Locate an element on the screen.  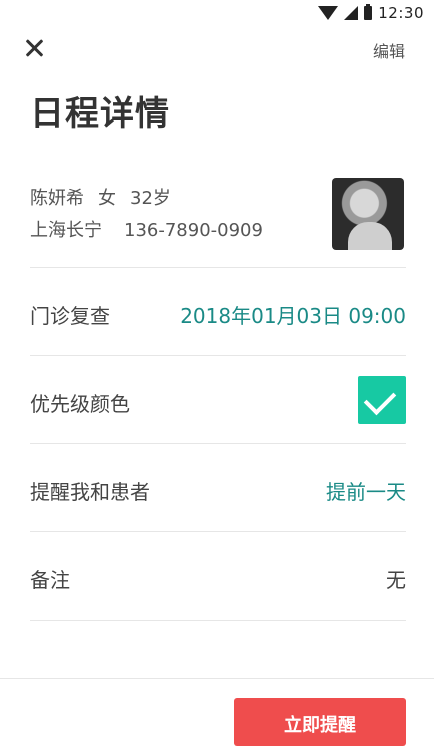
visit-type-row: 门诊复查 2018年01月03日 09:00 is located at coordinates (218, 312).